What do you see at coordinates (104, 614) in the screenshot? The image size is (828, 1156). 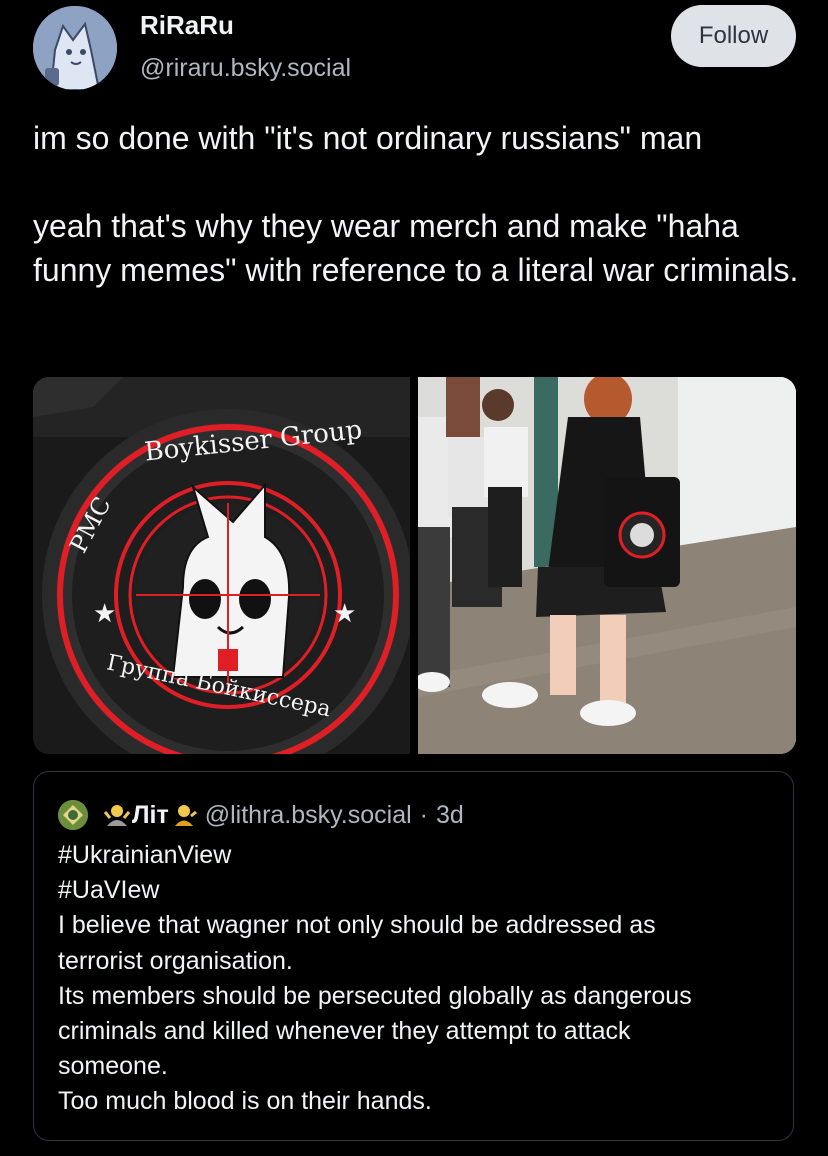 I see `patch-star-left: ★` at bounding box center [104, 614].